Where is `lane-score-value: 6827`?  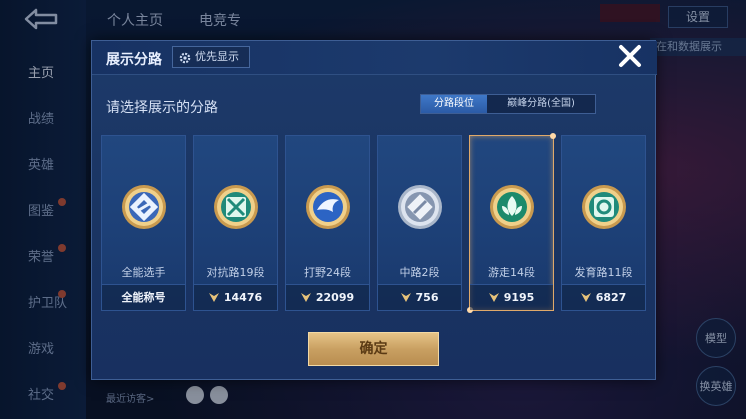 lane-score-value: 6827 is located at coordinates (611, 297).